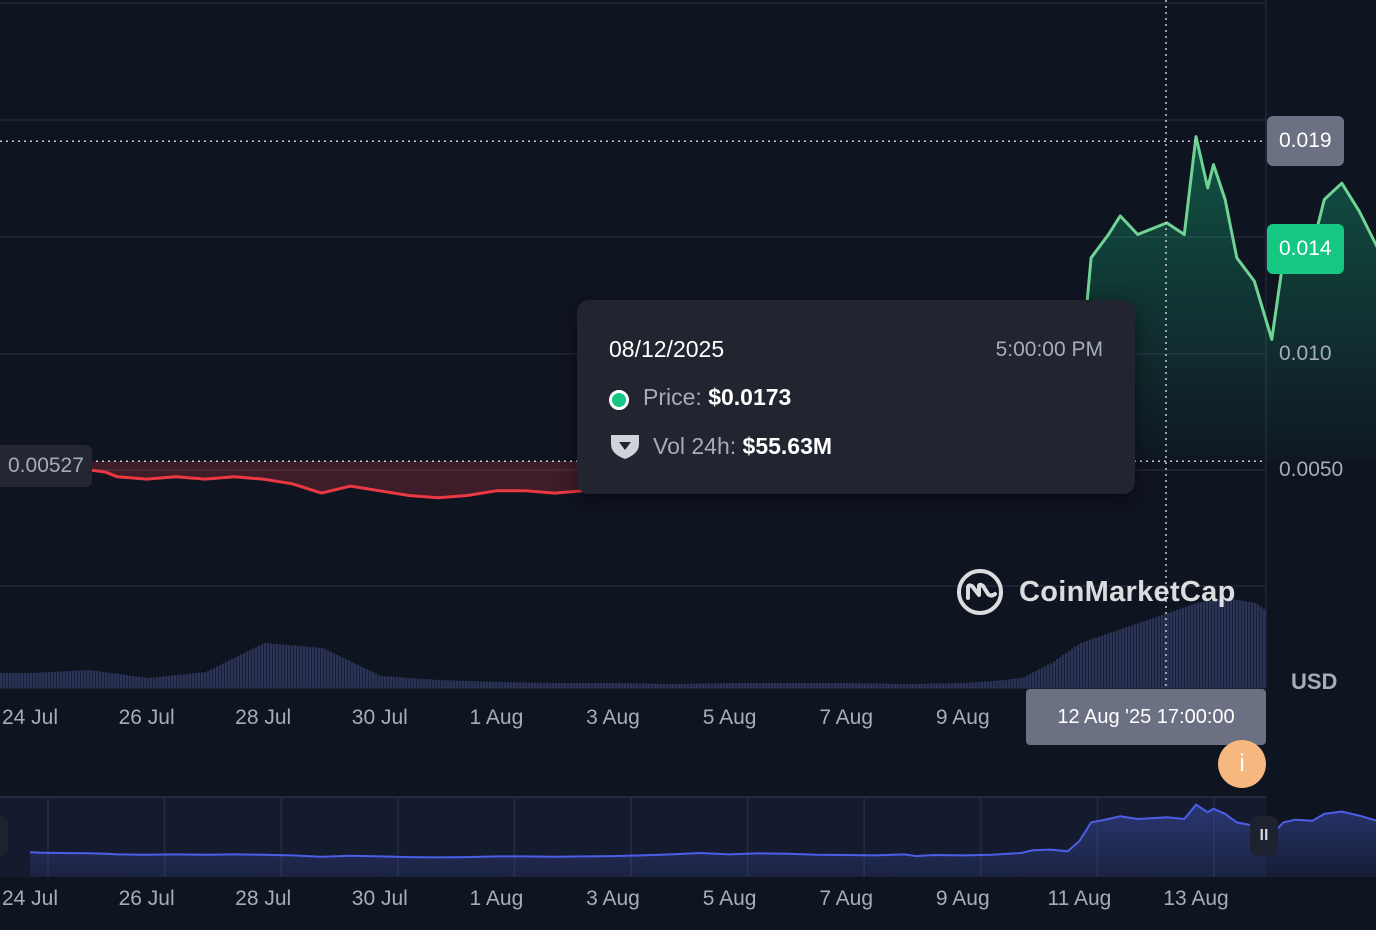  What do you see at coordinates (263, 898) in the screenshot?
I see `navigator-tick-label: 28 Jul` at bounding box center [263, 898].